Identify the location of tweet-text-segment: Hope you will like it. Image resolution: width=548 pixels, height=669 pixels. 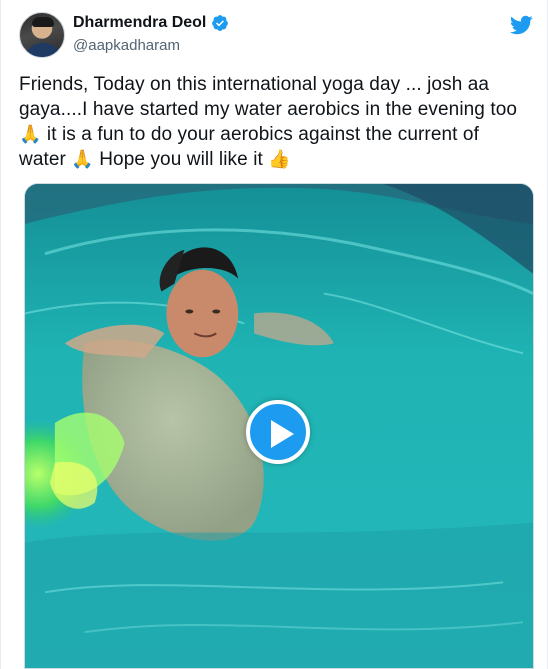
(181, 159).